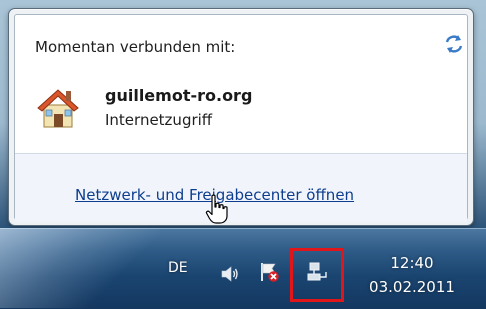 The height and width of the screenshot is (309, 486). I want to click on language-indicator: DE, so click(178, 268).